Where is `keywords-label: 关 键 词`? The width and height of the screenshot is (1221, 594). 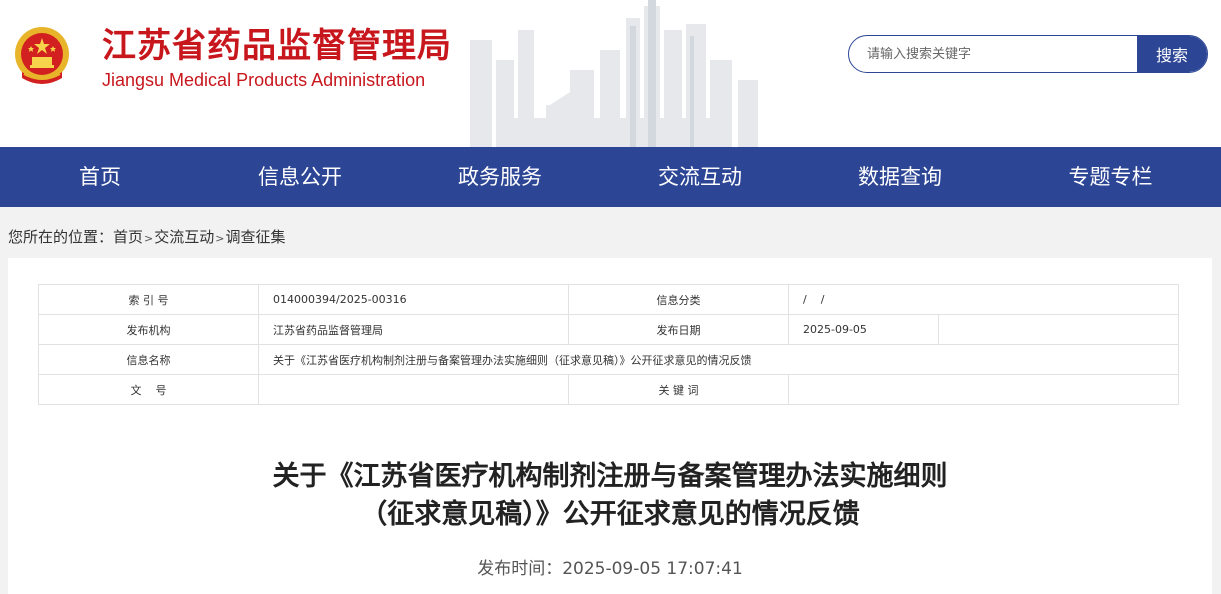
keywords-label: 关 键 词 is located at coordinates (678, 389).